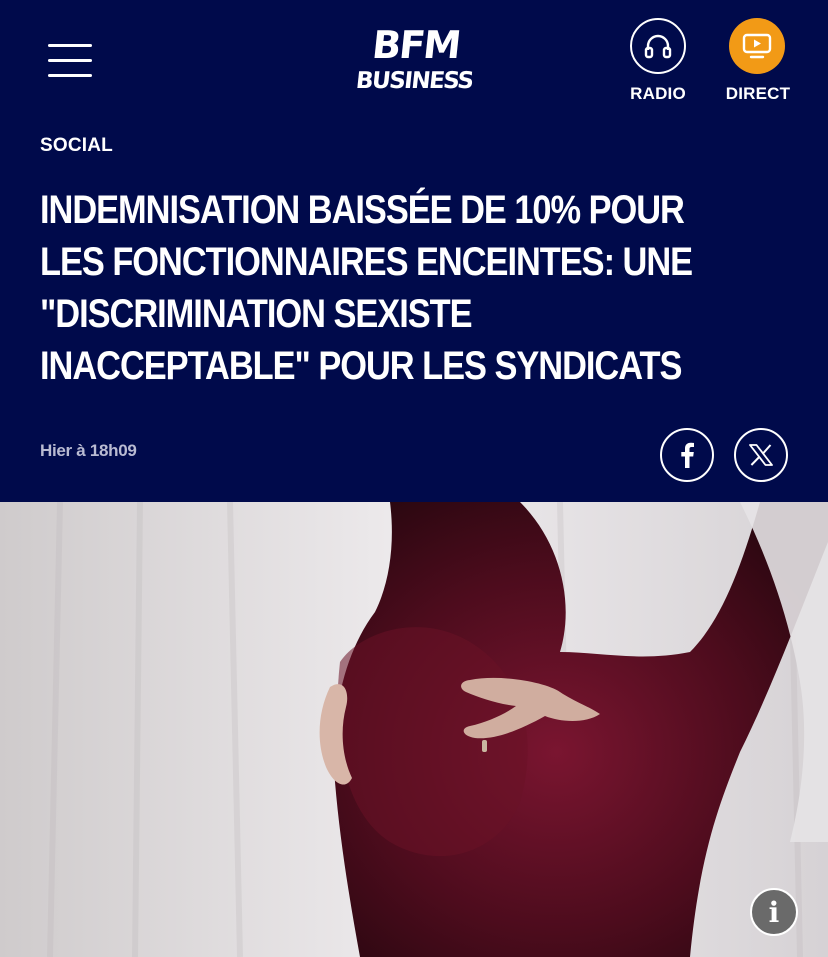  I want to click on tv-play-icon, so click(757, 46).